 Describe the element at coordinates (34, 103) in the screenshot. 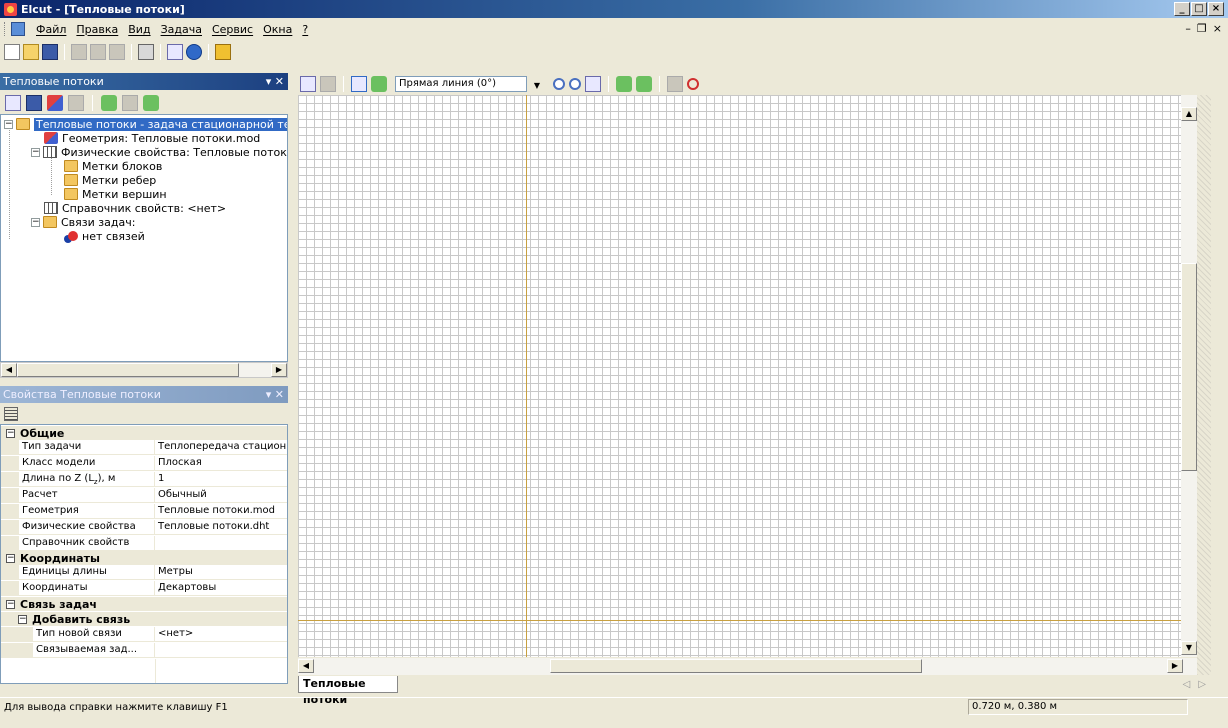

I see `save-task-icon` at that location.